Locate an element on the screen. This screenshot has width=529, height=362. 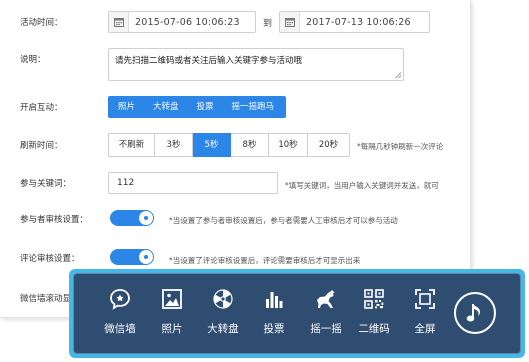
keyword-input: 112 is located at coordinates (193, 183).